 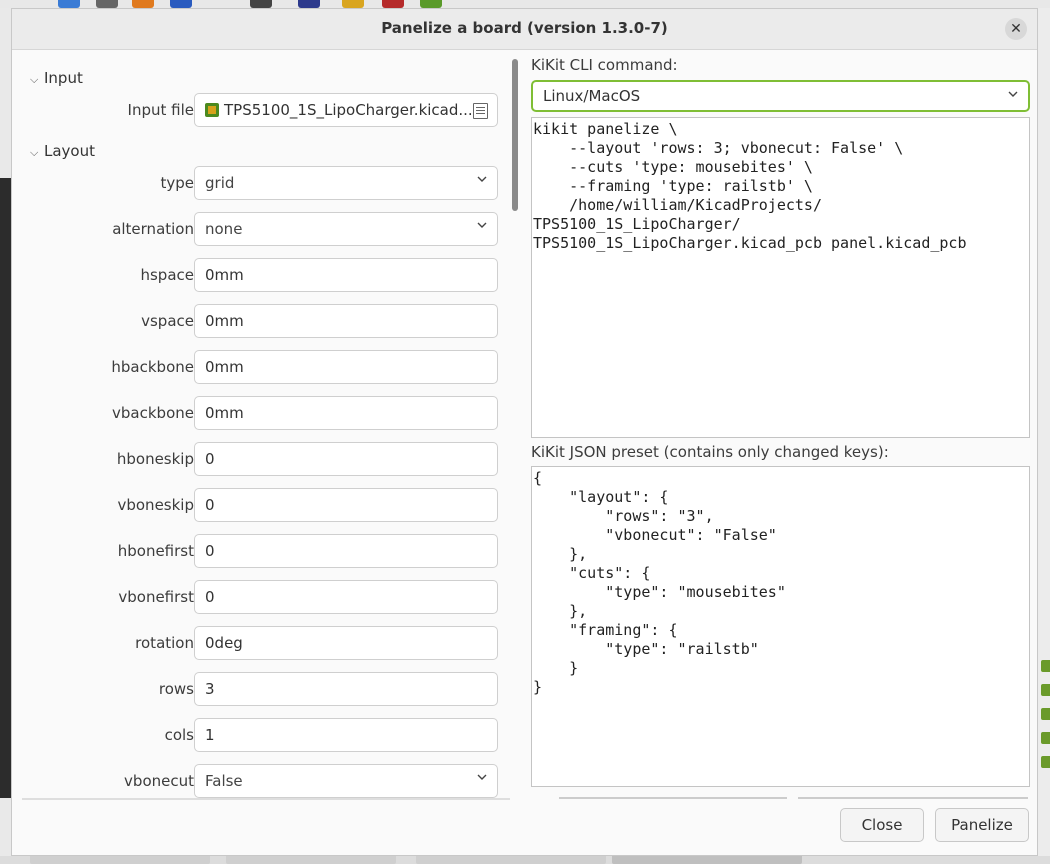 What do you see at coordinates (346, 781) in the screenshot?
I see `vbonecut-select: False` at bounding box center [346, 781].